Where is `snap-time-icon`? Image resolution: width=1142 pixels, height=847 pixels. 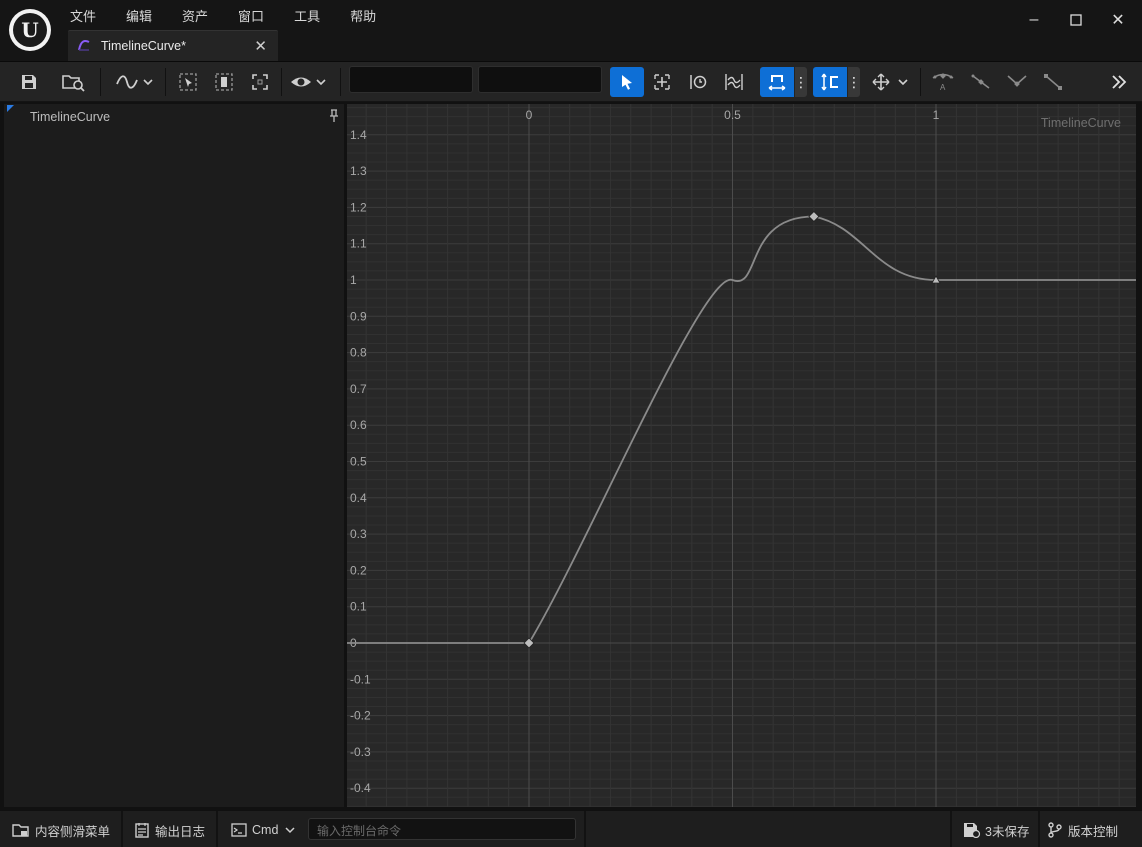
snap-time-icon is located at coordinates (777, 83).